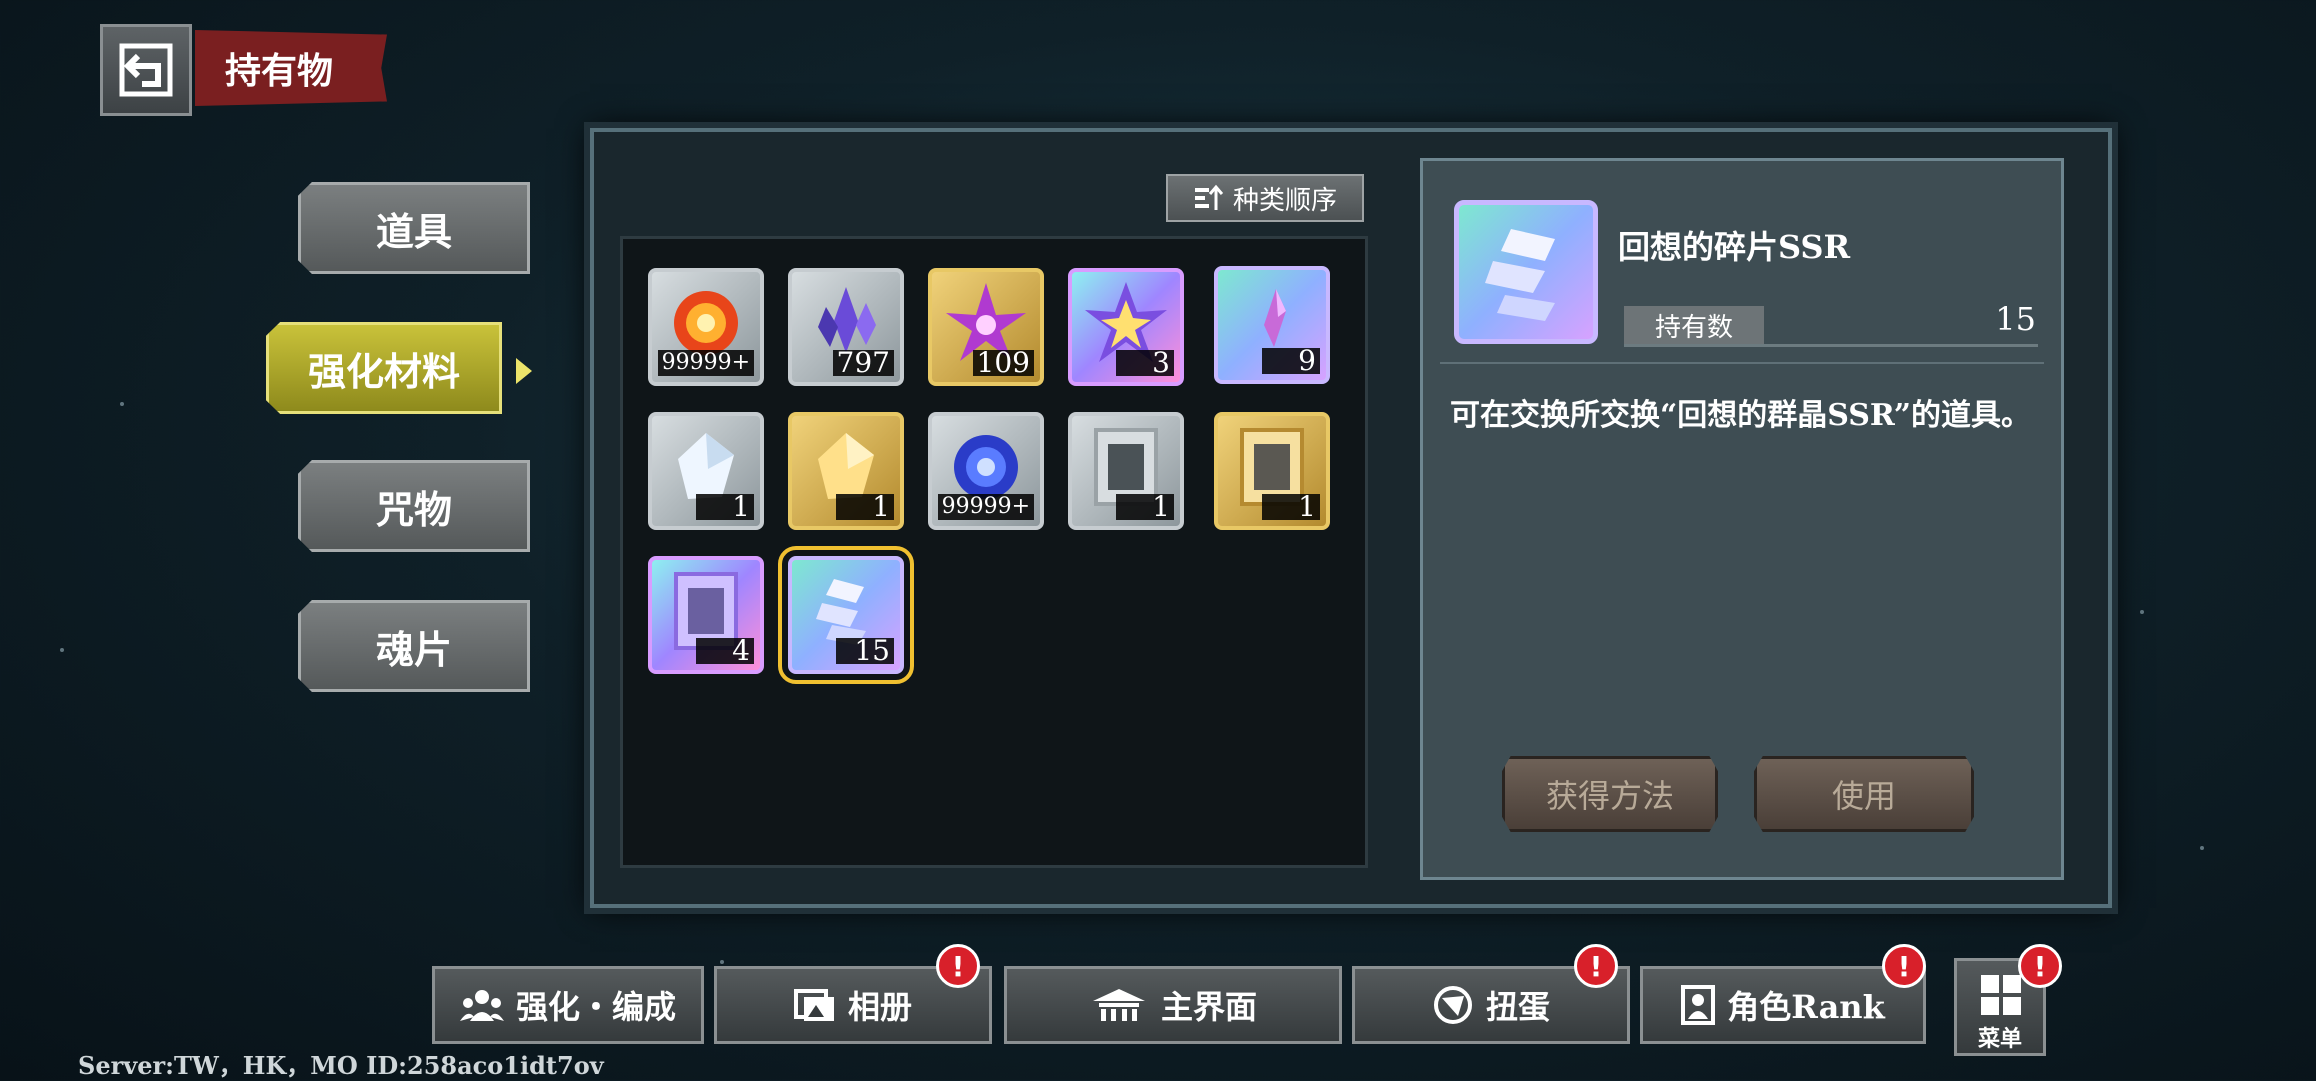 Image resolution: width=2316 pixels, height=1081 pixels. Describe the element at coordinates (813, 1005) in the screenshot. I see `album-icon` at that location.